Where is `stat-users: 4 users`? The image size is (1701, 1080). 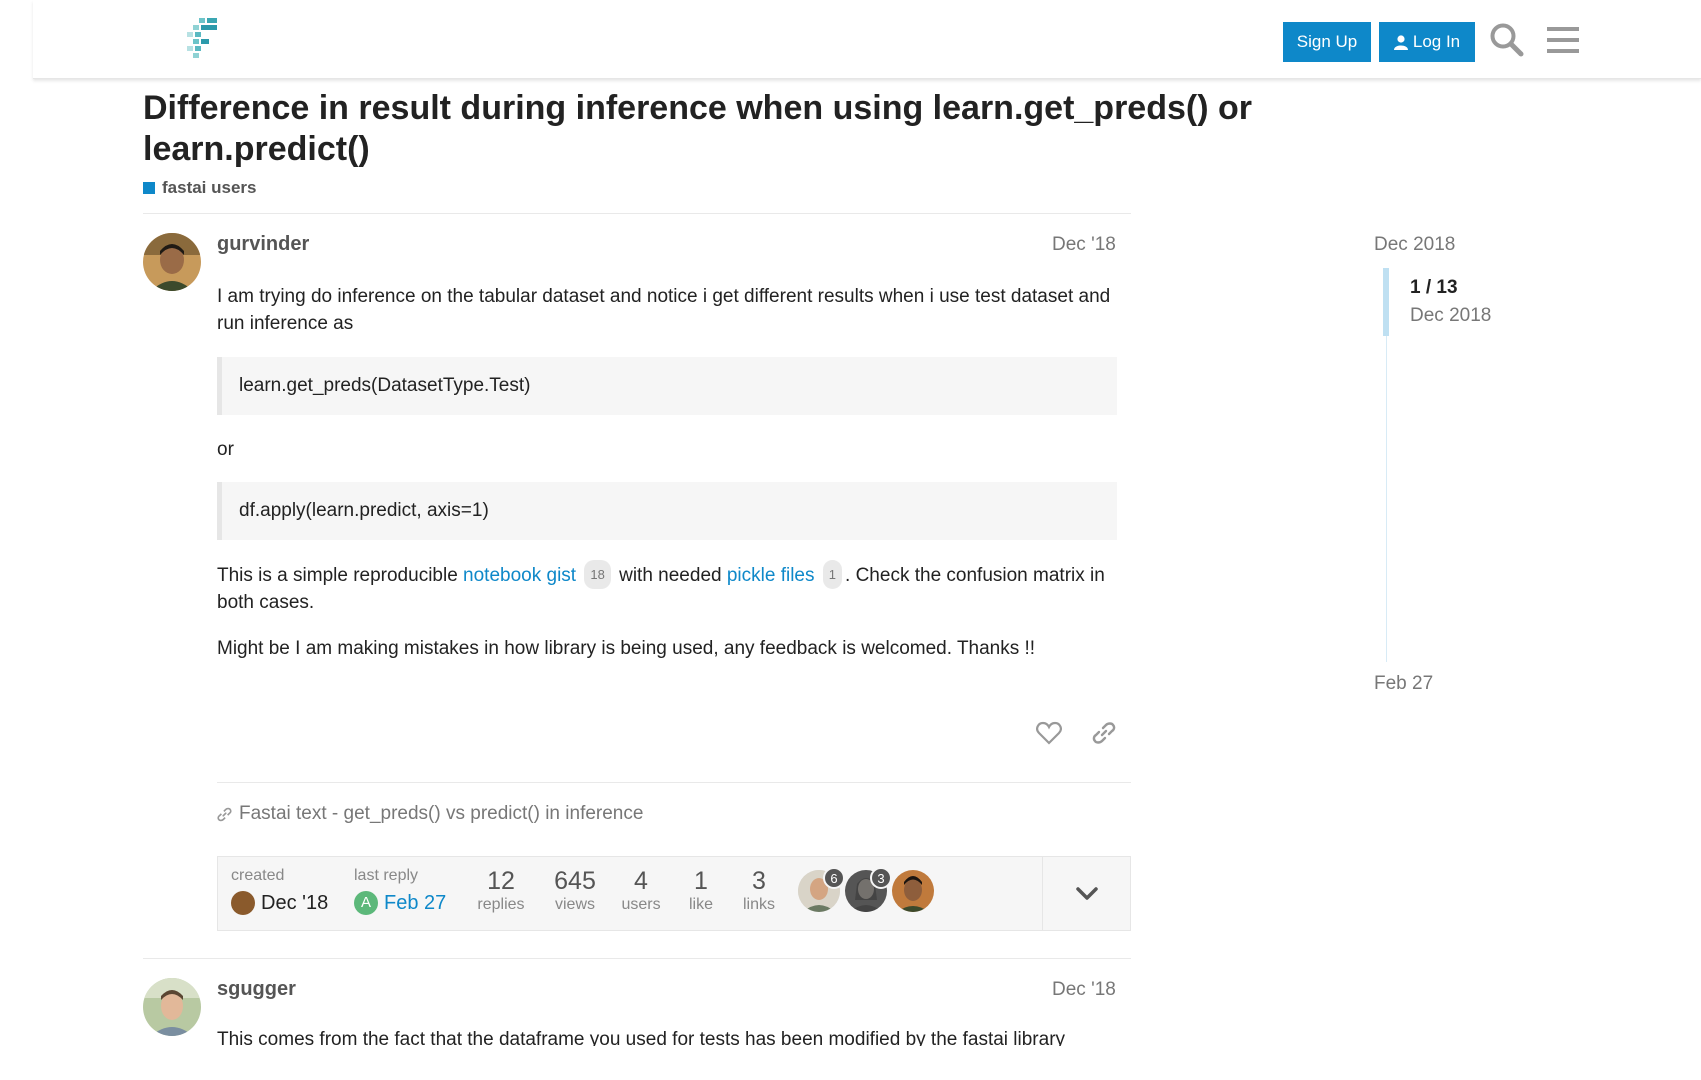 stat-users: 4 users is located at coordinates (641, 891).